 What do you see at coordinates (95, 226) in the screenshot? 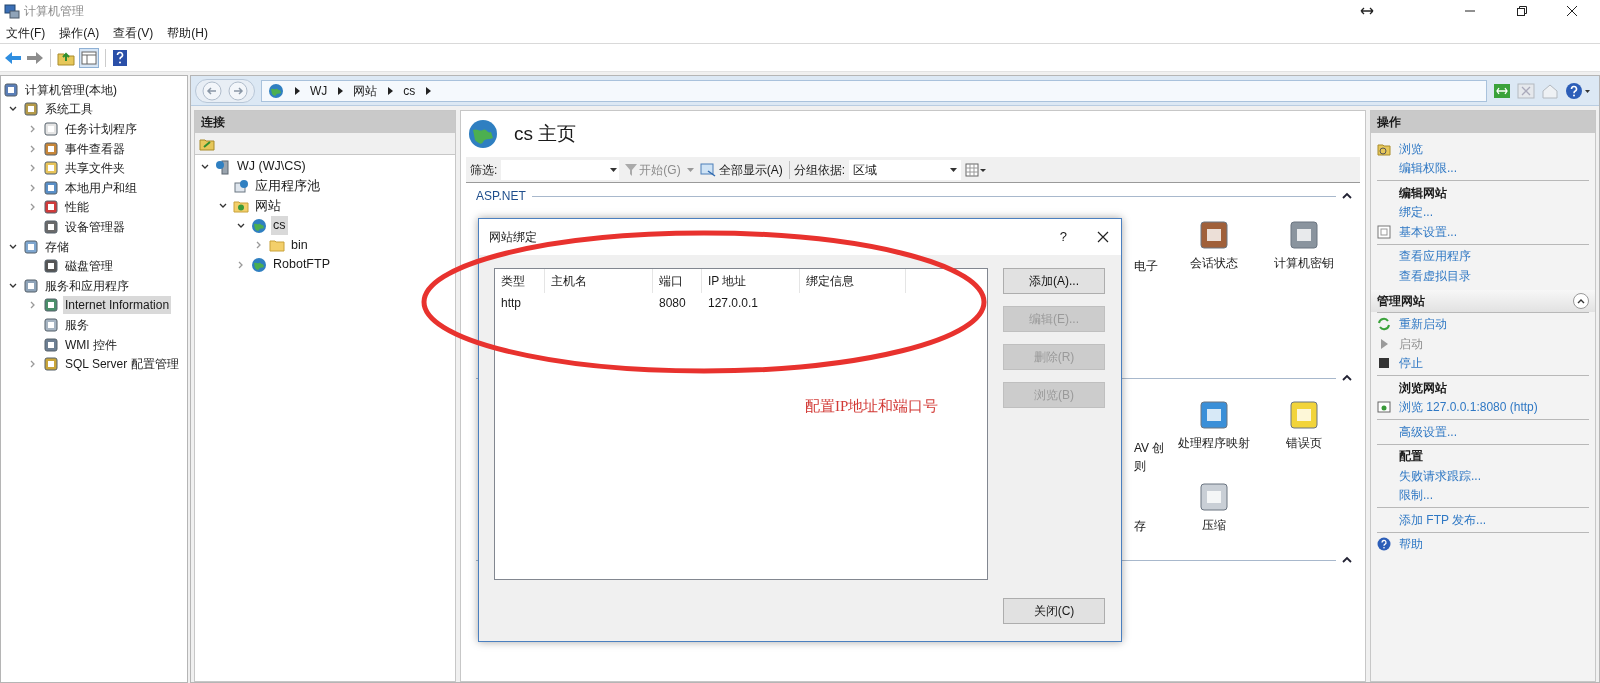
I see `tree-item: 设备管理器` at bounding box center [95, 226].